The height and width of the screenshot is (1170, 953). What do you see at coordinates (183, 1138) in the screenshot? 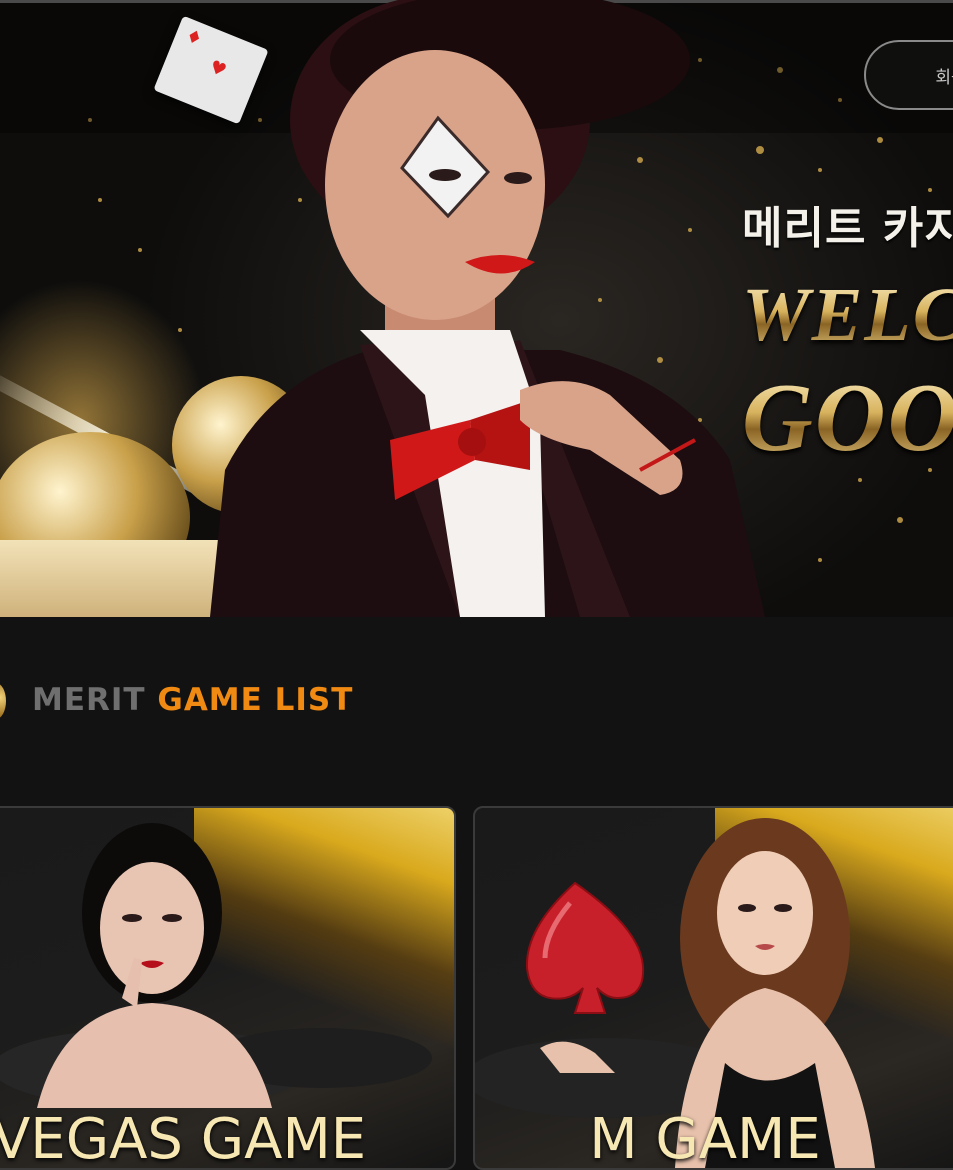
I see `game-card-label: VEGAS GAME` at bounding box center [183, 1138].